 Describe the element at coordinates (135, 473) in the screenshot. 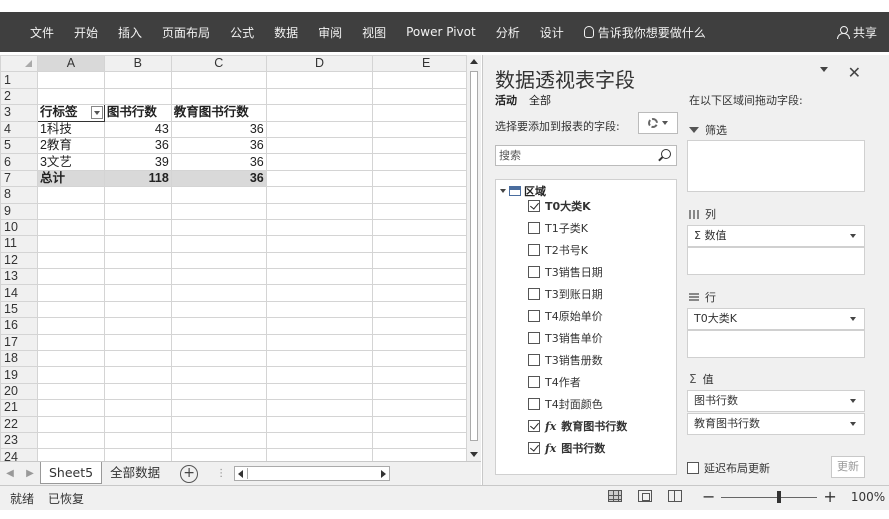

I see `sheet-tab-all-data: 全部数据` at that location.